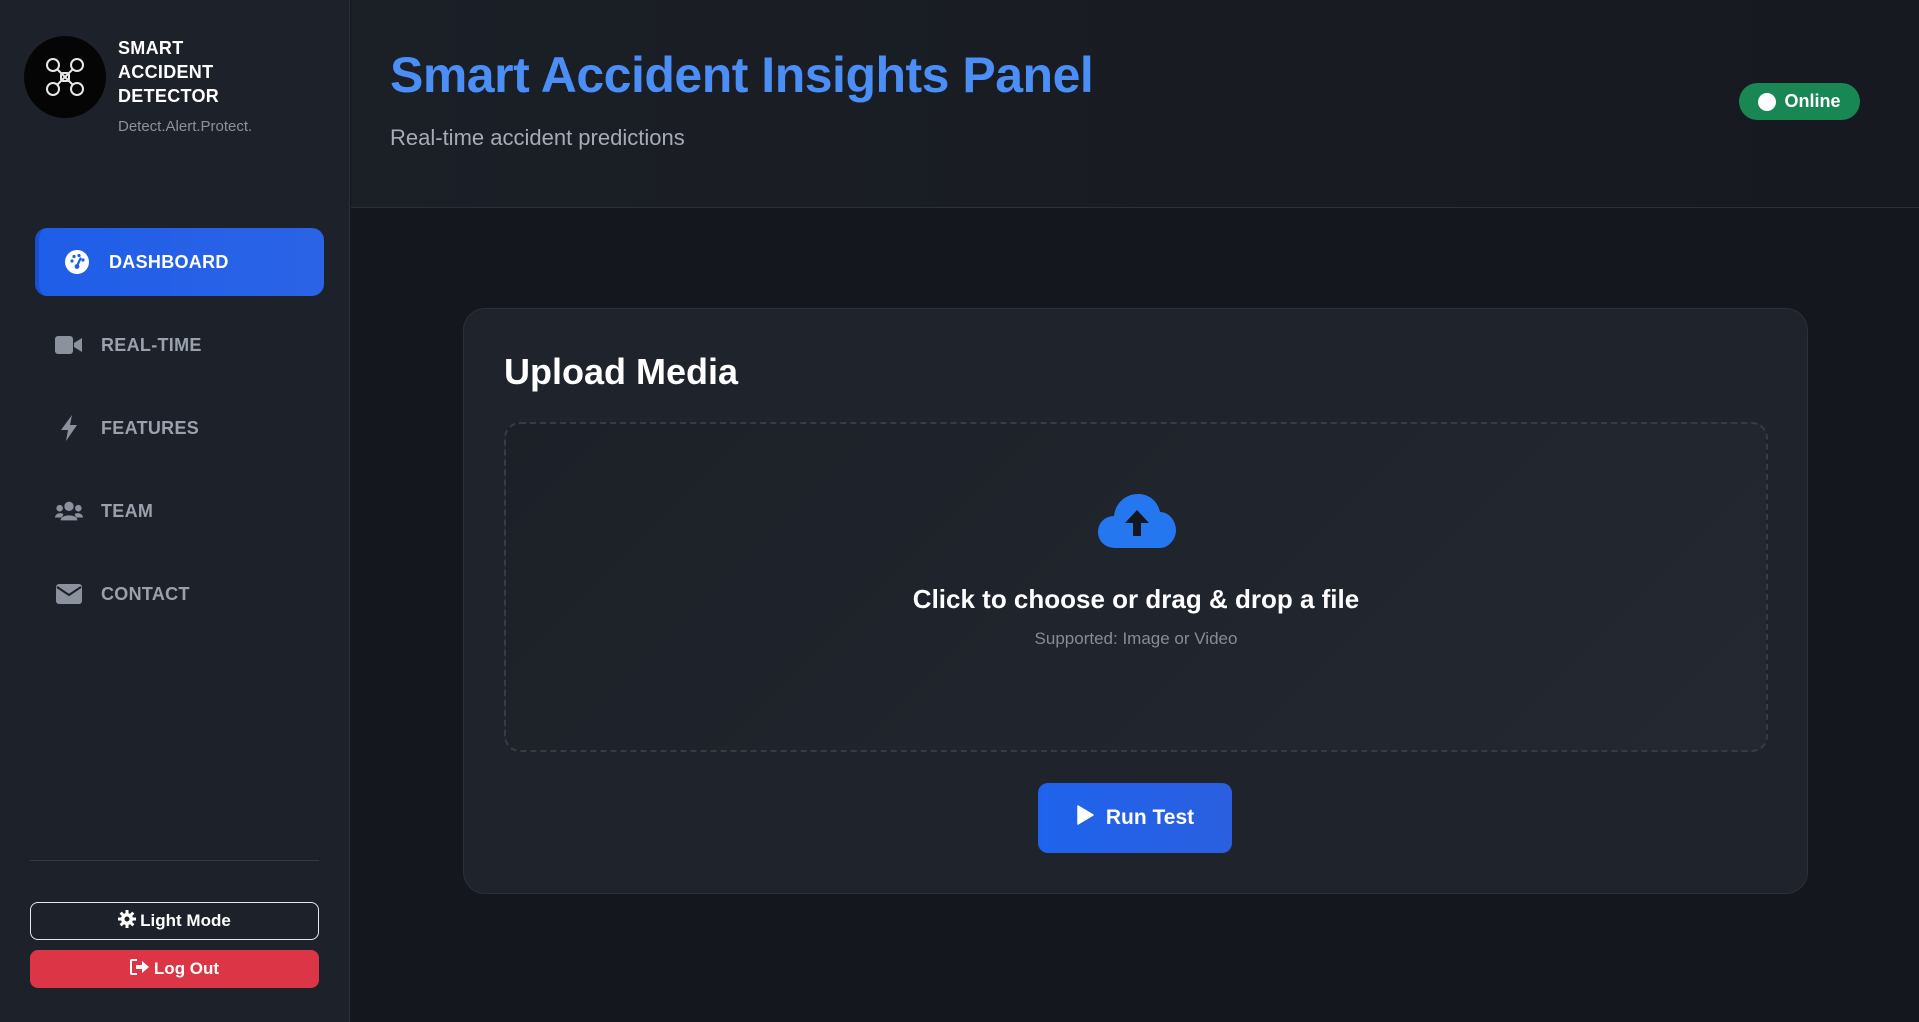 The image size is (1919, 1022). I want to click on sidebar-item-features: FEATURES, so click(179, 428).